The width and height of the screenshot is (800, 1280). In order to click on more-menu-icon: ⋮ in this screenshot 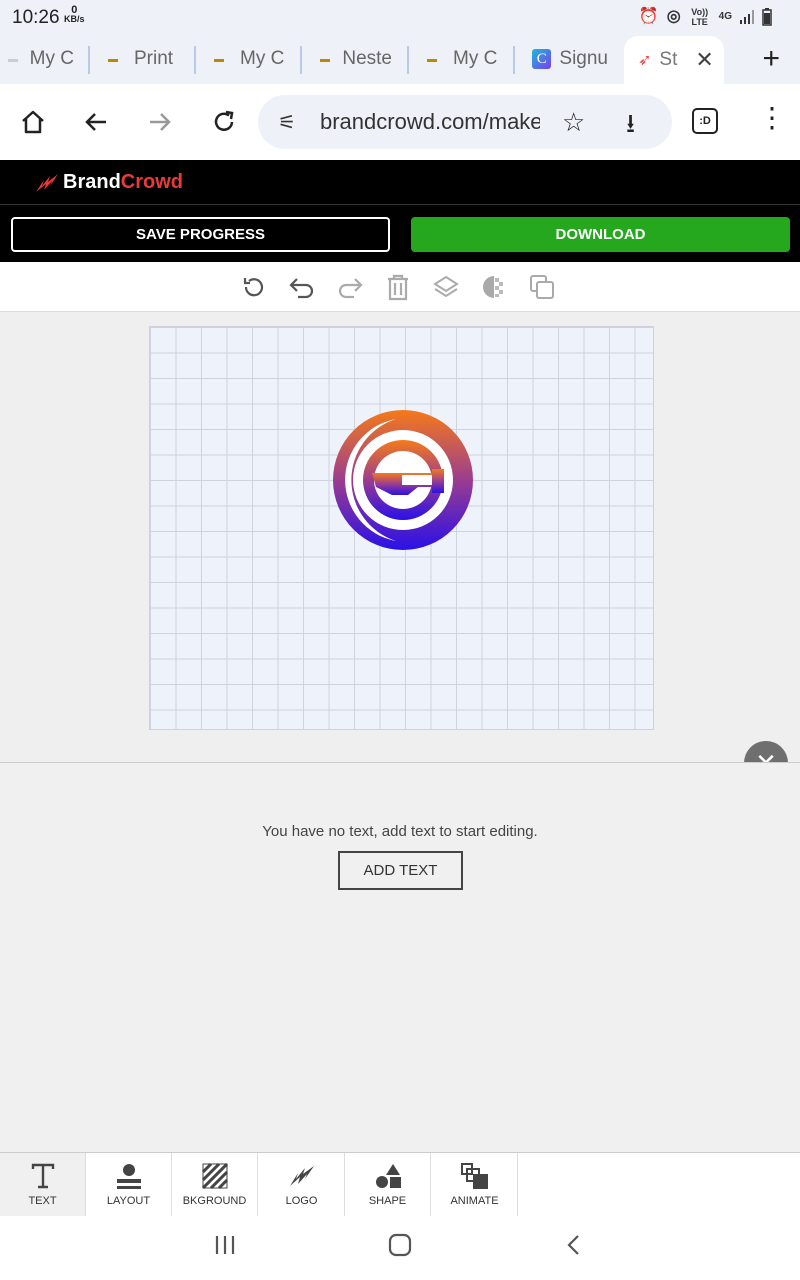, I will do `click(772, 118)`.